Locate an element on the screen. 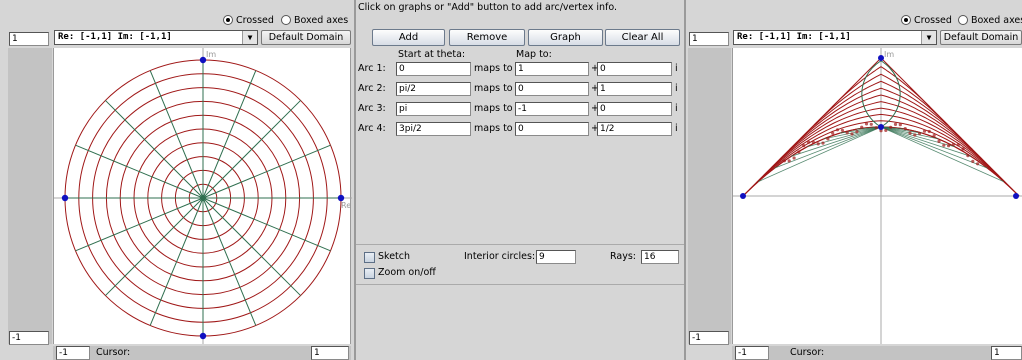 This screenshot has height=360, width=1022. arc-label: Arc 3: is located at coordinates (372, 108).